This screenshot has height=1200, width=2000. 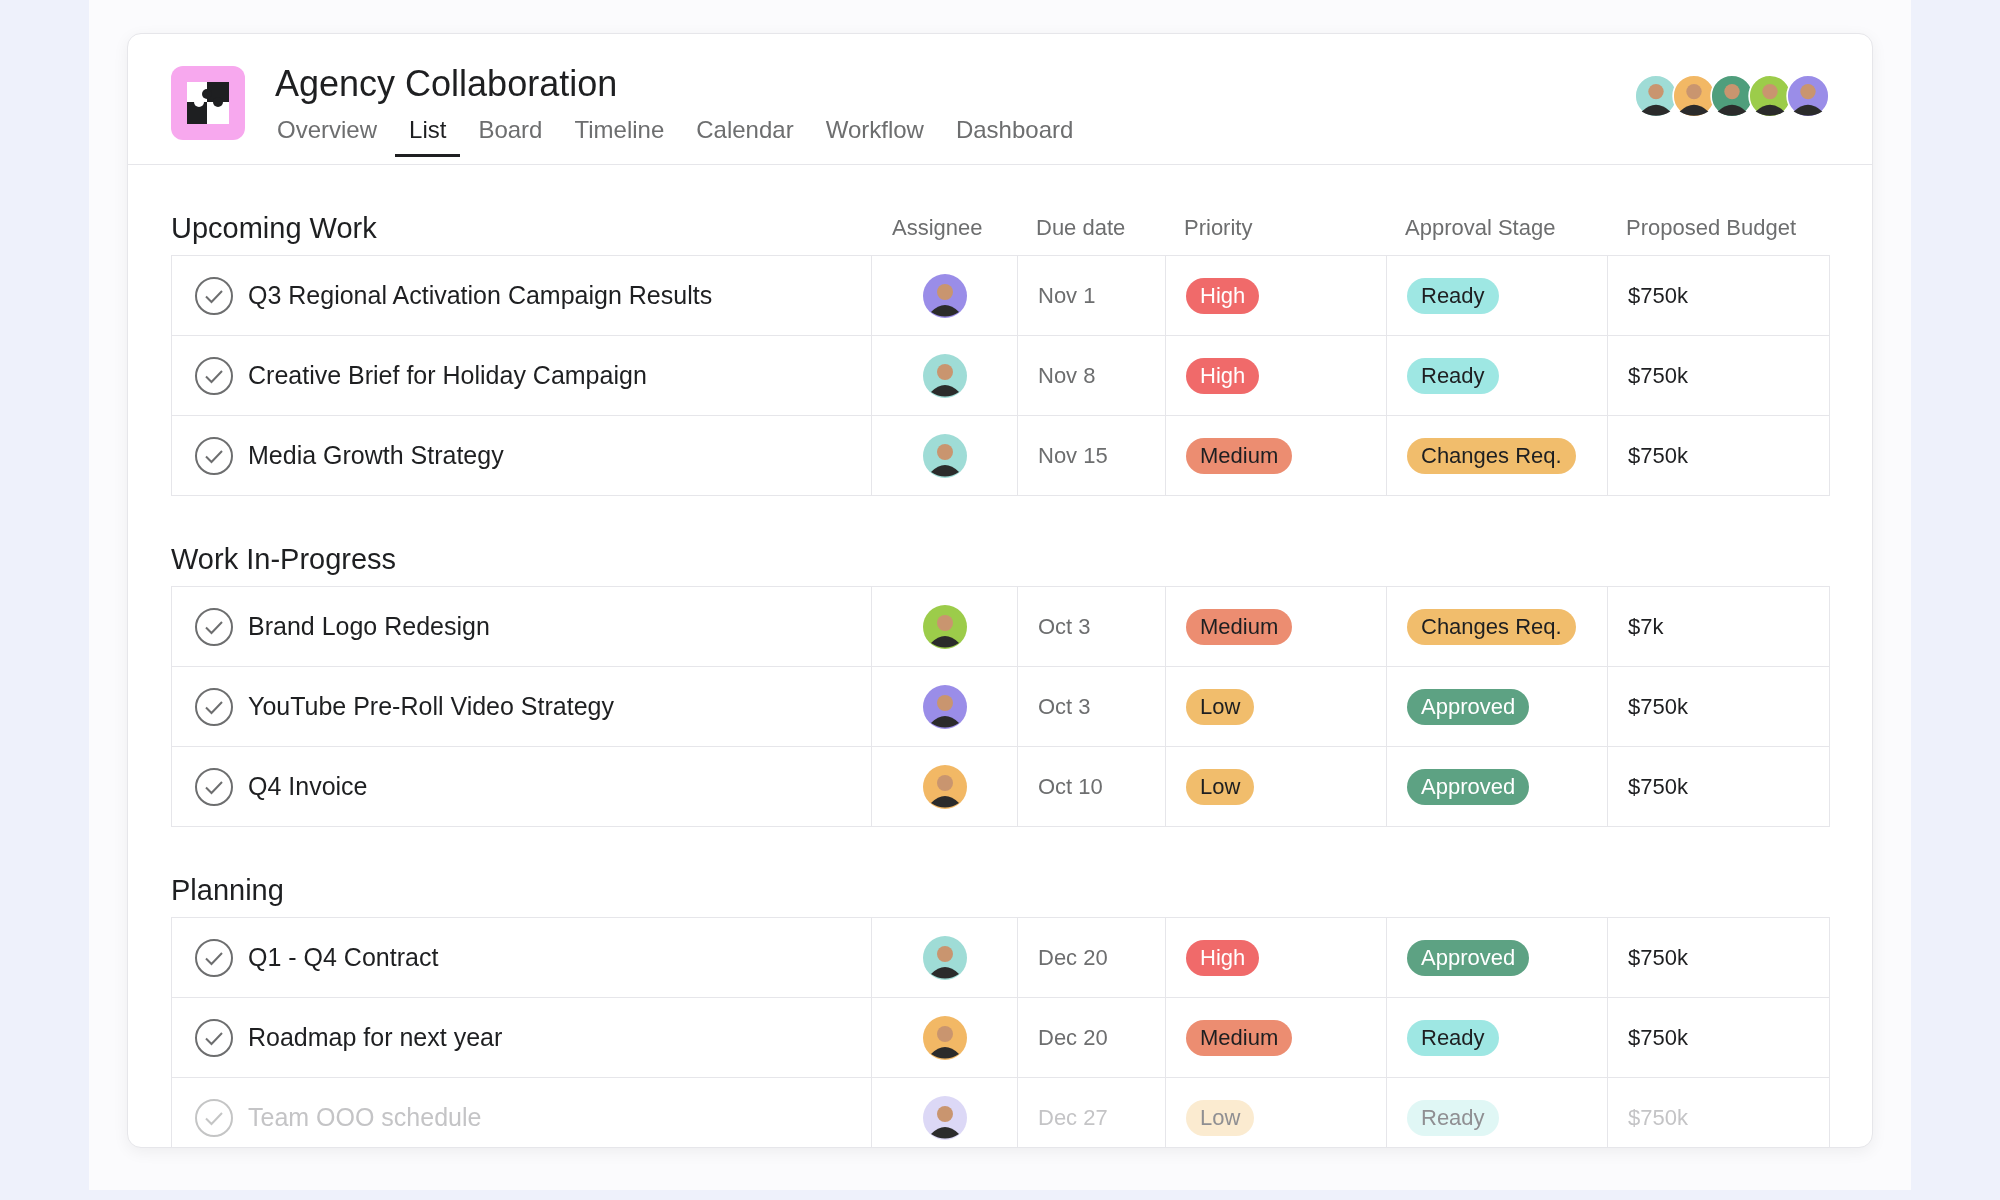 I want to click on column-header: Approval Stage, so click(x=1480, y=228).